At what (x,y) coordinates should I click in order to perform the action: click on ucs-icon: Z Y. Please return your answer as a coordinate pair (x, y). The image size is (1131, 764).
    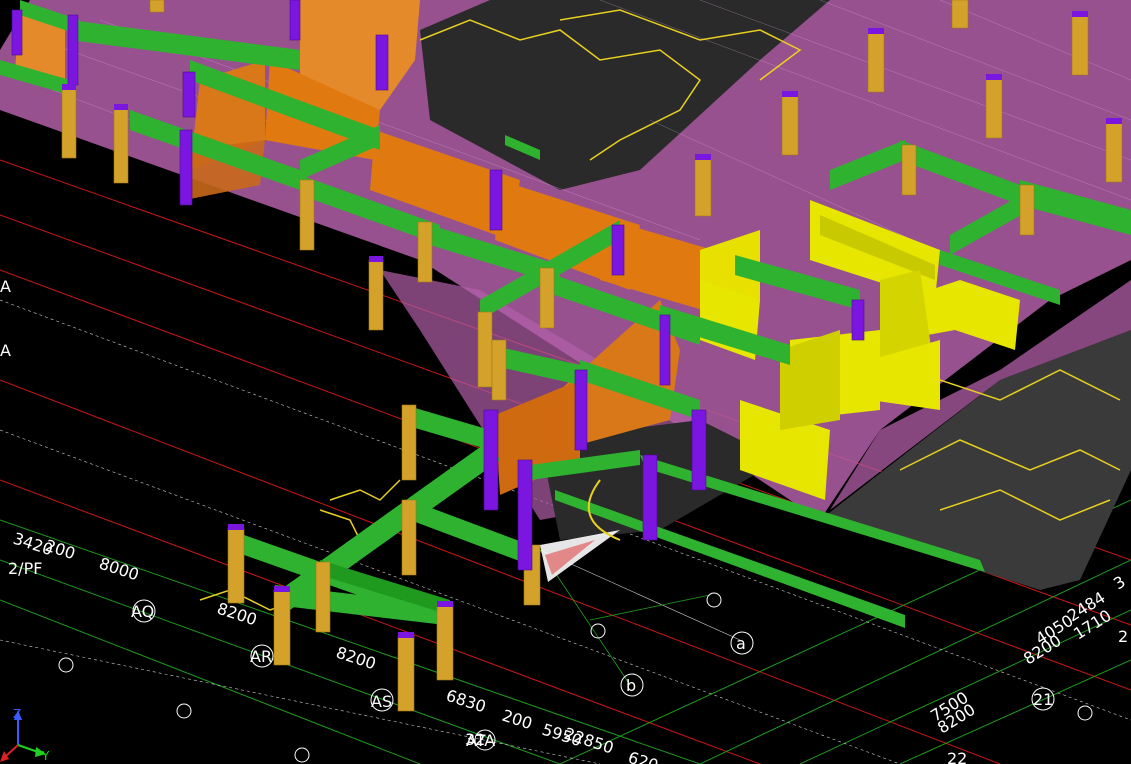
    Looking at the image, I should click on (25, 735).